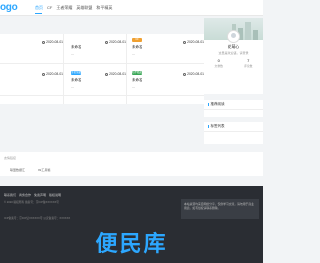  What do you see at coordinates (233, 127) in the screenshot?
I see `tags-heading: 标签列表` at bounding box center [233, 127].